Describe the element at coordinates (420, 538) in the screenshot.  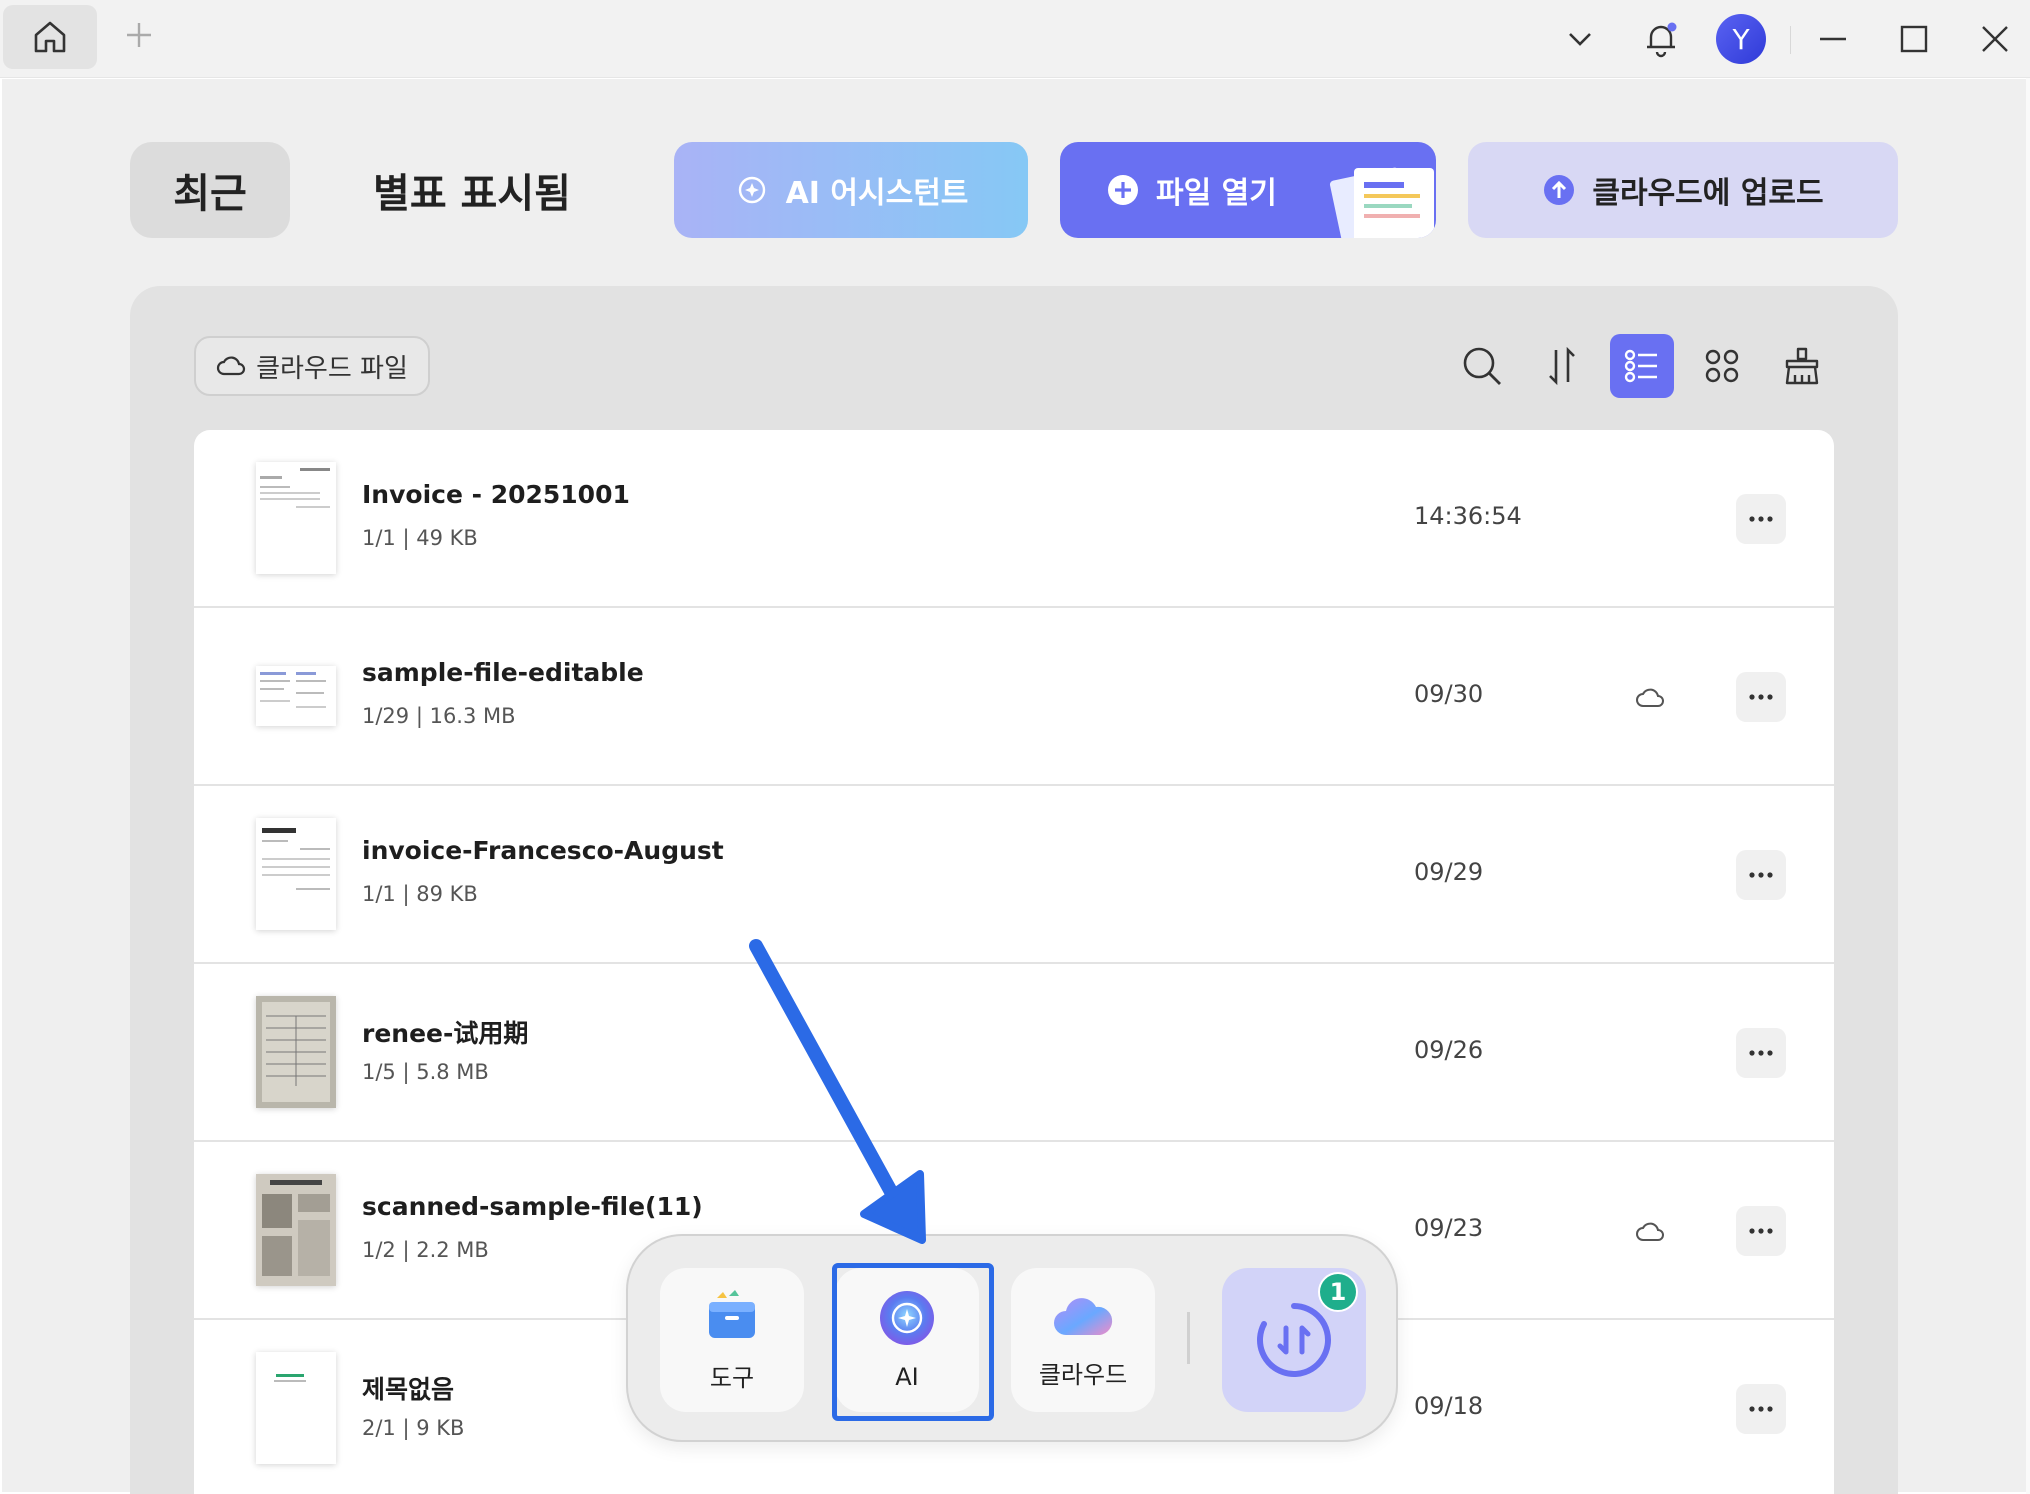
I see `file-meta: 1/1 | 49 KB` at that location.